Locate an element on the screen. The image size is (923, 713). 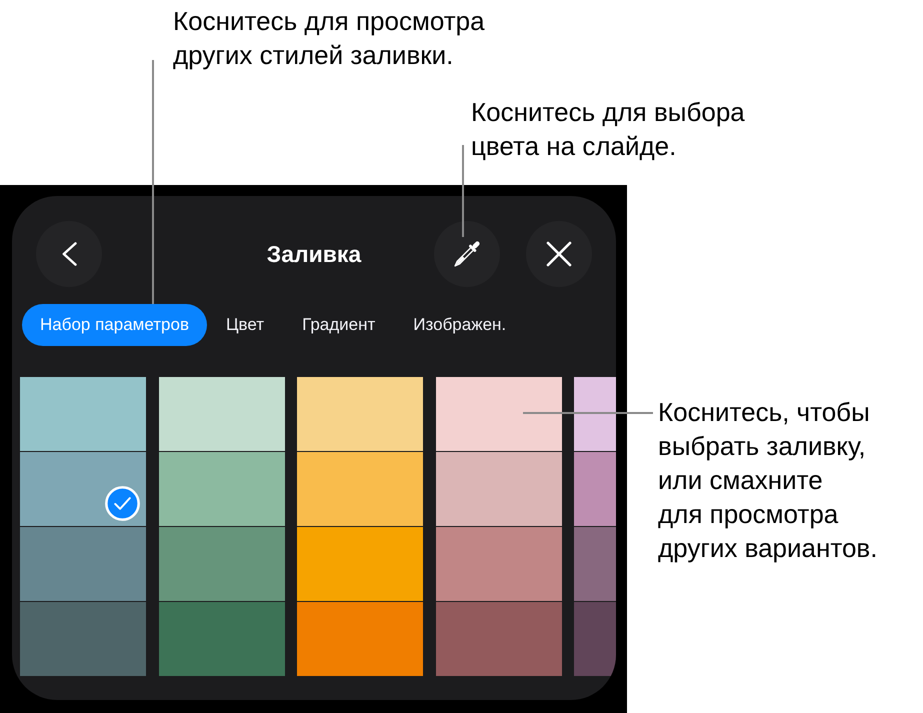
callout-text: Коснитесь для просмотра других стилей заливки. is located at coordinates (329, 38).